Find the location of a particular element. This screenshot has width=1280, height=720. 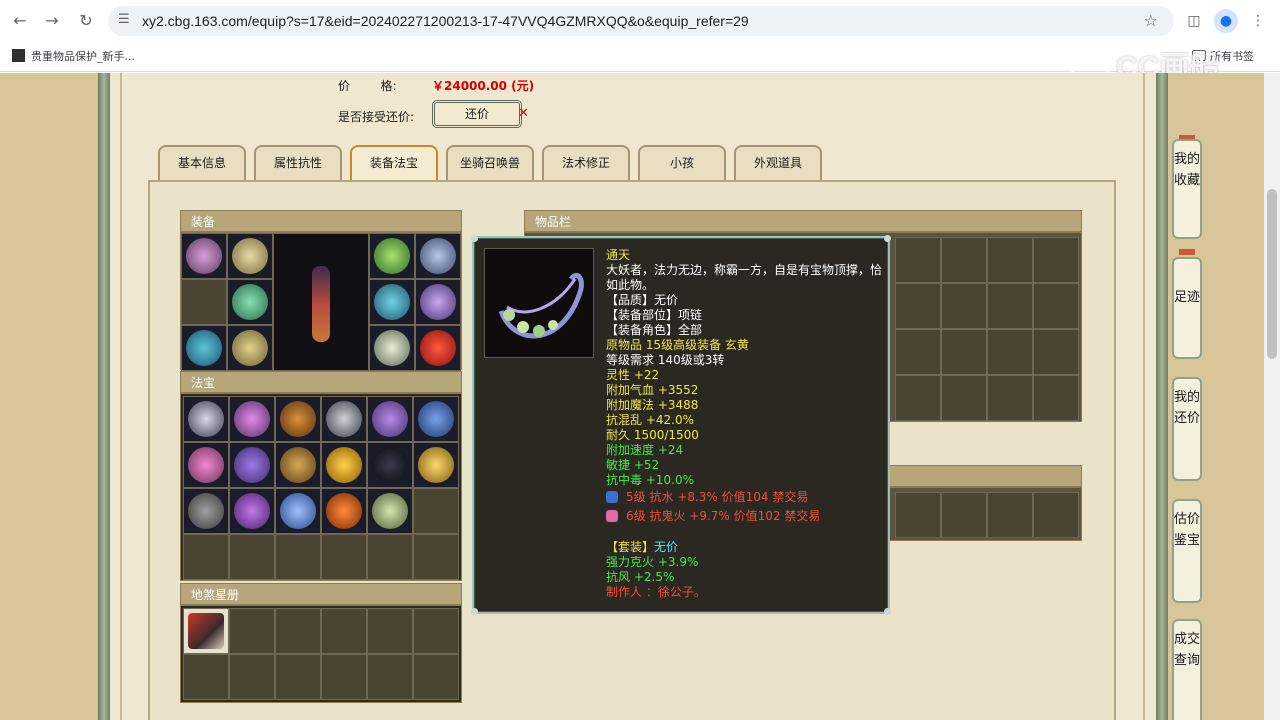

tab-spell-modify: 法术修正 is located at coordinates (586, 163).